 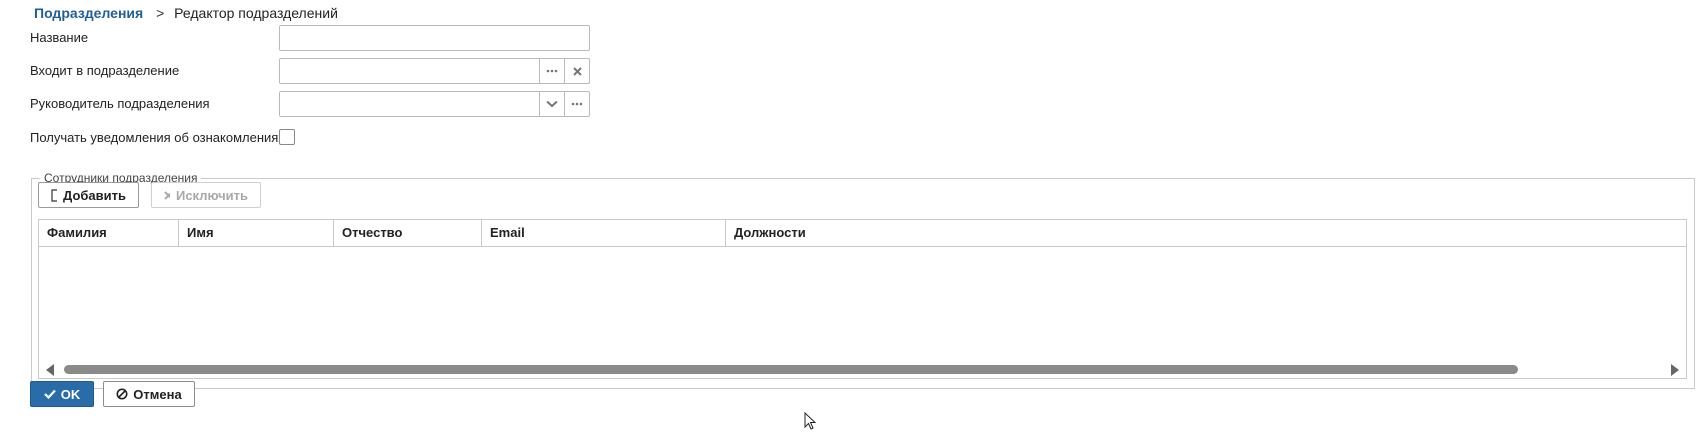 I want to click on ok-button: OK, so click(x=62, y=394).